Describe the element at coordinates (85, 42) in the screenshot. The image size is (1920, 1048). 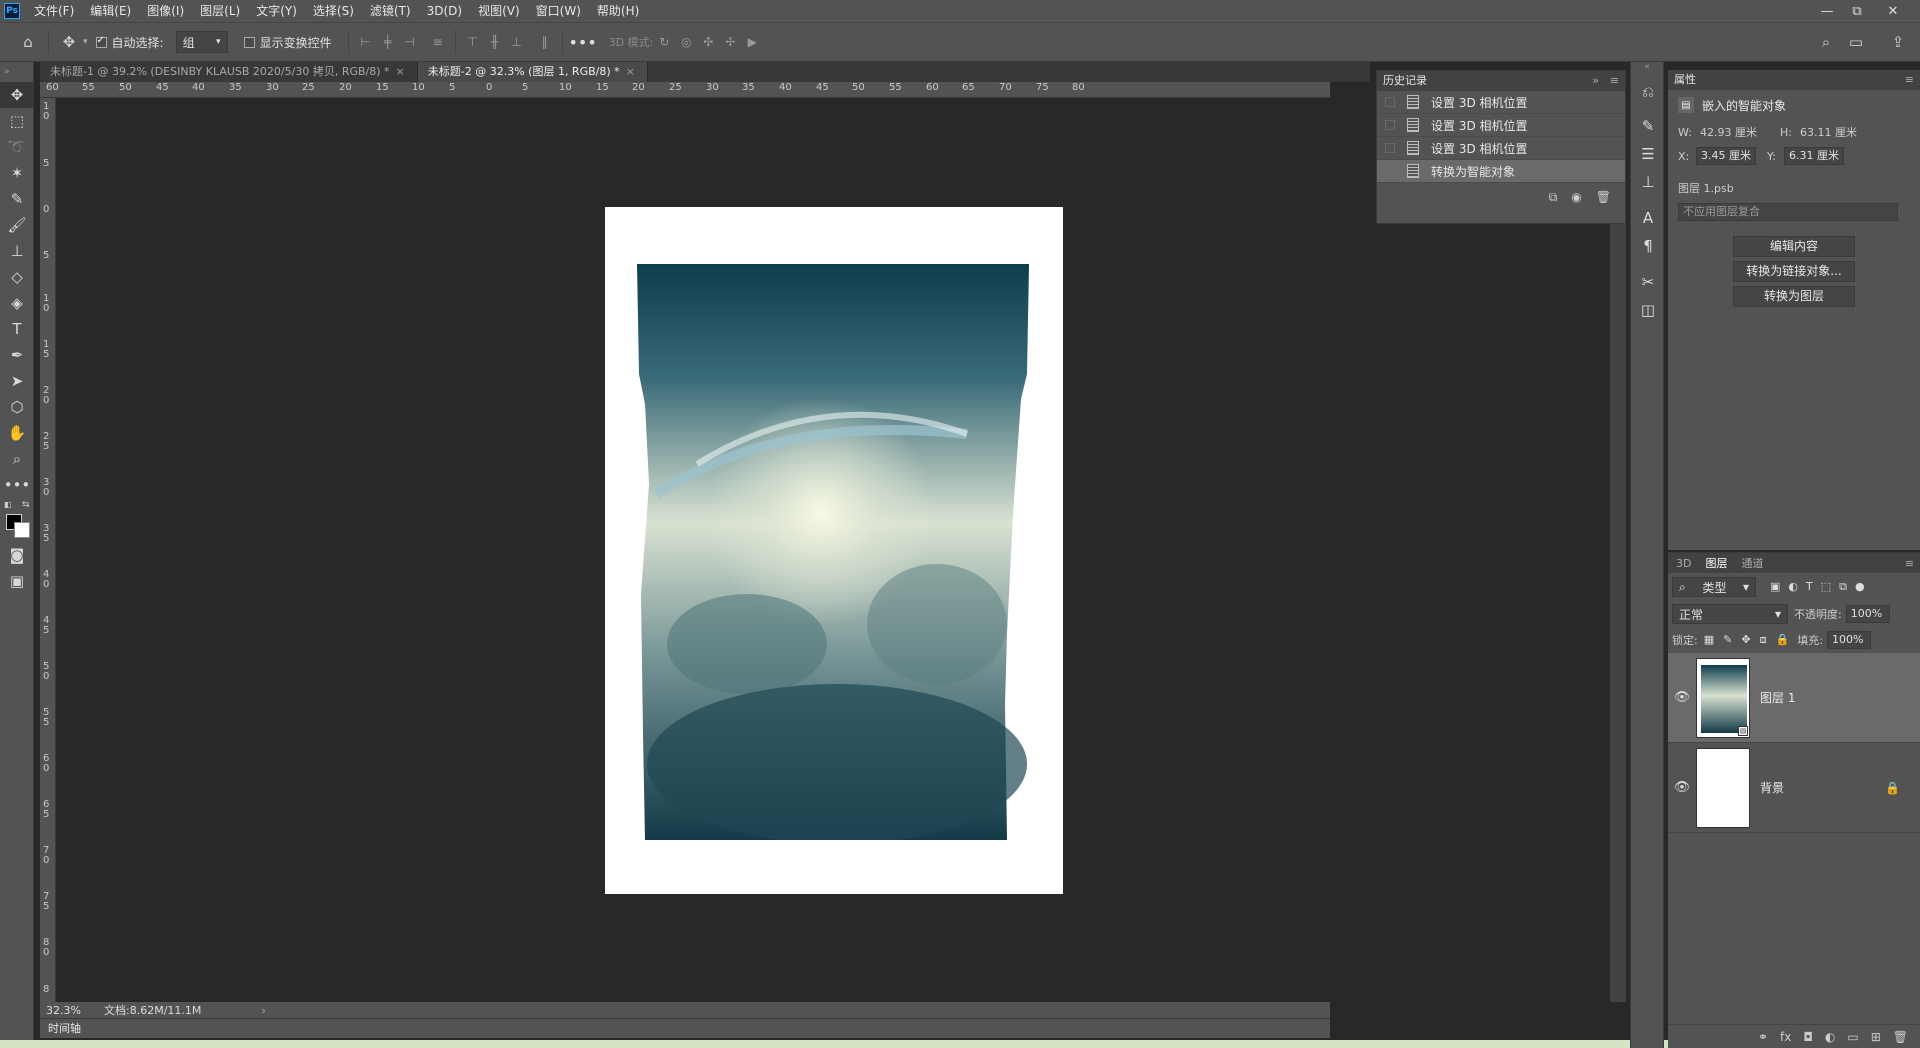
I see `chevron-down-icon: ▾` at that location.